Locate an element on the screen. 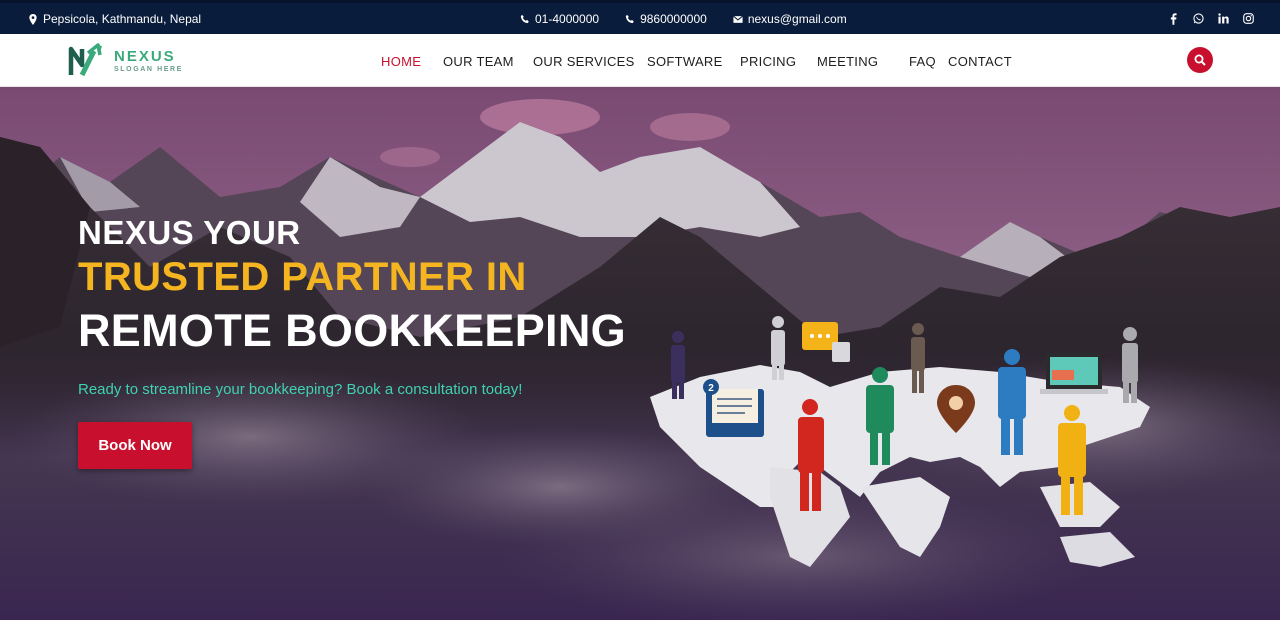 Image resolution: width=1280 pixels, height=620 pixels. nav-meeting: MEETING is located at coordinates (863, 61).